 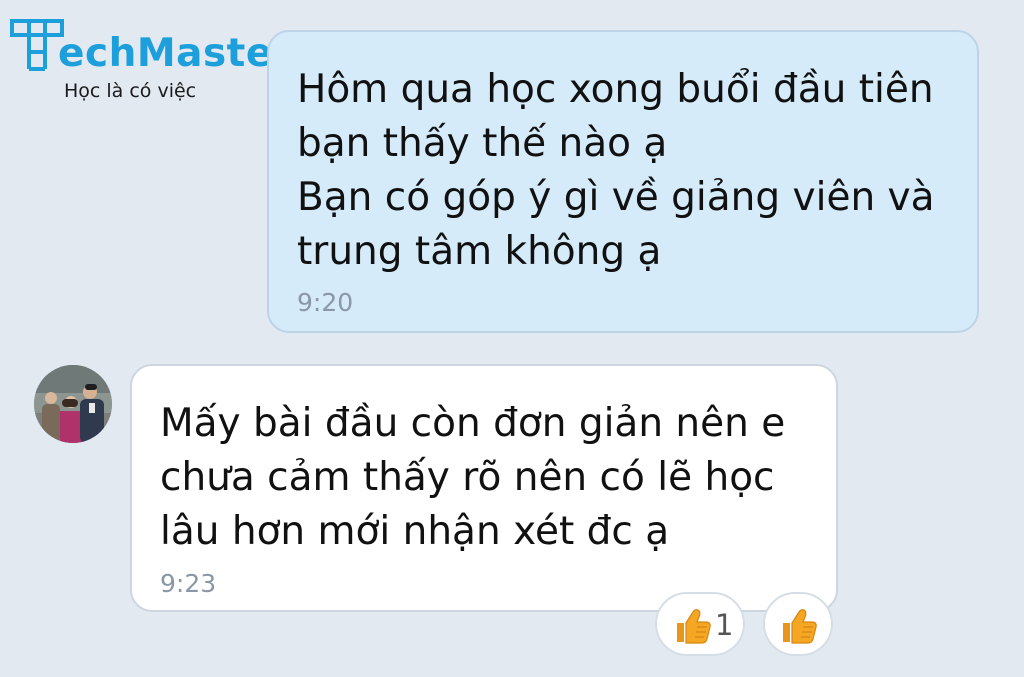 What do you see at coordinates (130, 91) in the screenshot?
I see `logo-tagline: Học là có việc` at bounding box center [130, 91].